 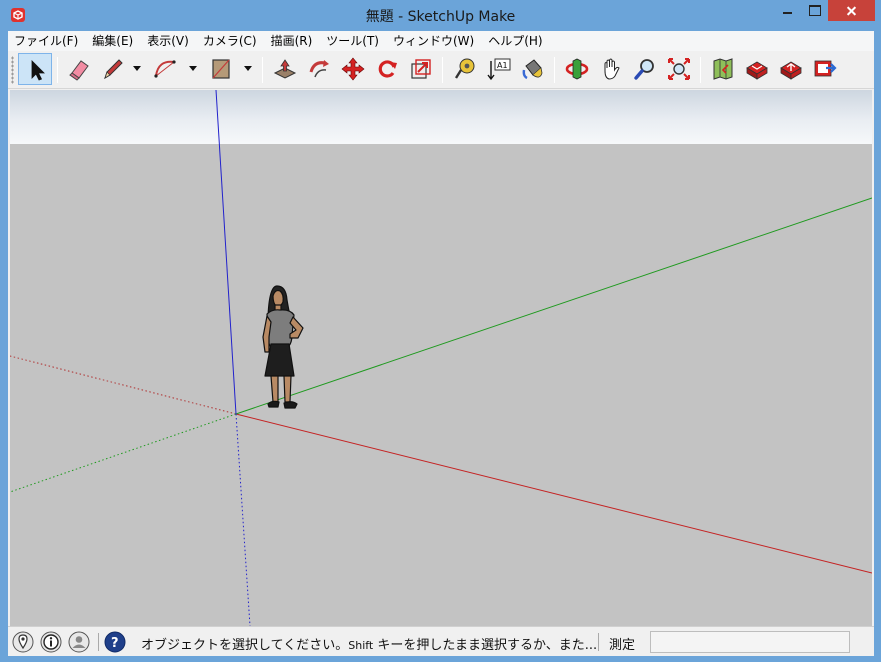 I want to click on arc-tool-button, so click(x=165, y=69).